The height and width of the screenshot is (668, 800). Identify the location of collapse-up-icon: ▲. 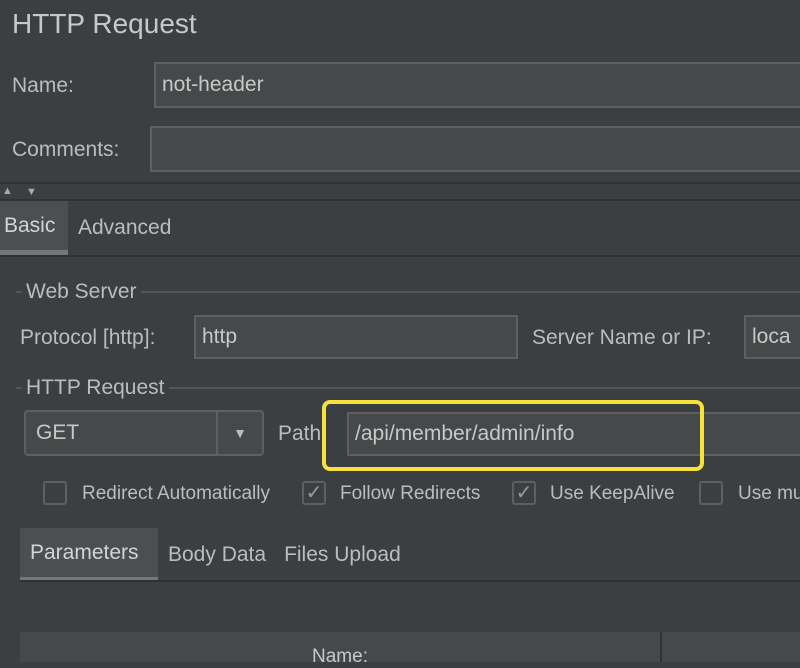
(7, 191).